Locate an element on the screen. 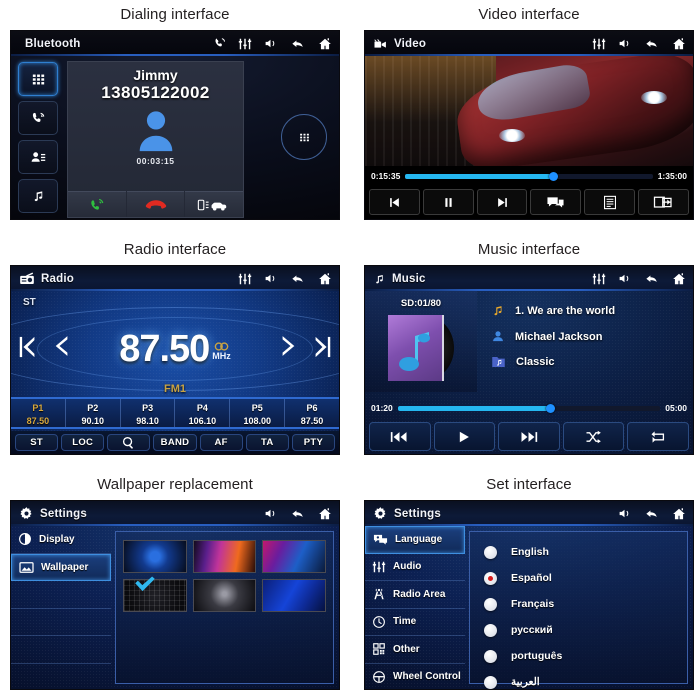  dialing-sidebar-call-log is located at coordinates (38, 118).